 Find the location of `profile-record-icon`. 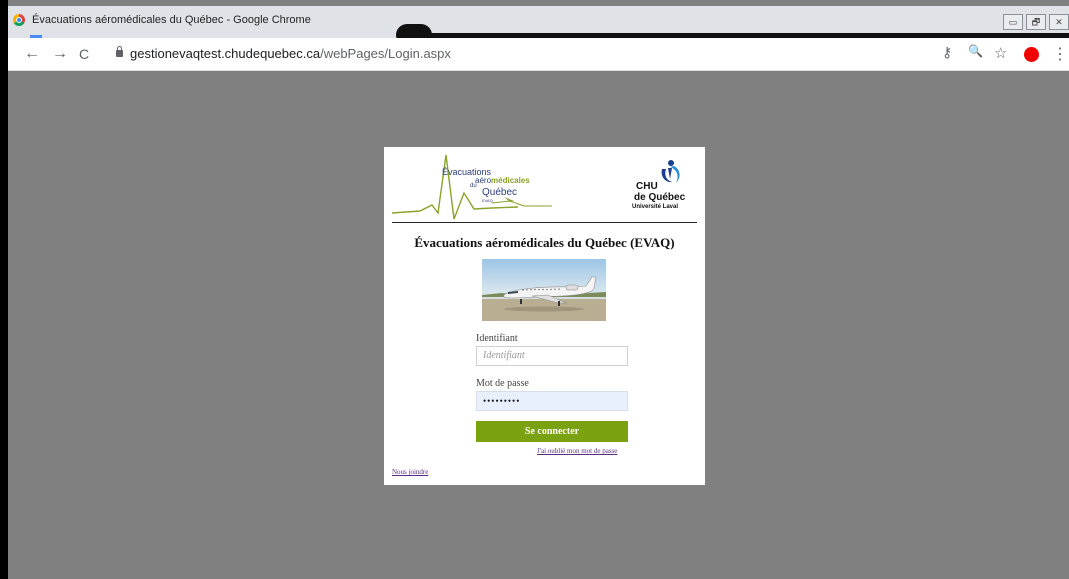

profile-record-icon is located at coordinates (1031, 54).